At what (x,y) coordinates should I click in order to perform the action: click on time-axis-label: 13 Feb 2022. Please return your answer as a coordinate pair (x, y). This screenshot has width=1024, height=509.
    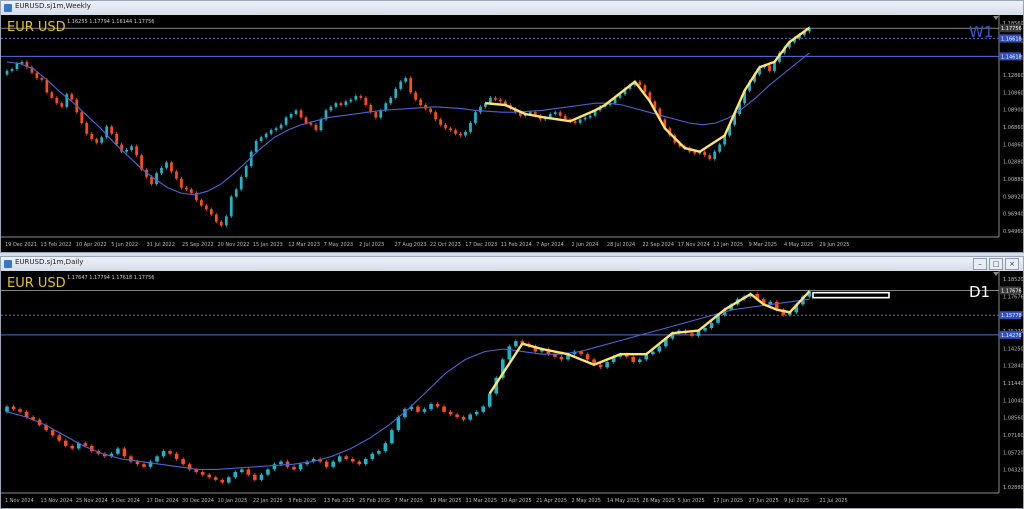
    Looking at the image, I should click on (55, 245).